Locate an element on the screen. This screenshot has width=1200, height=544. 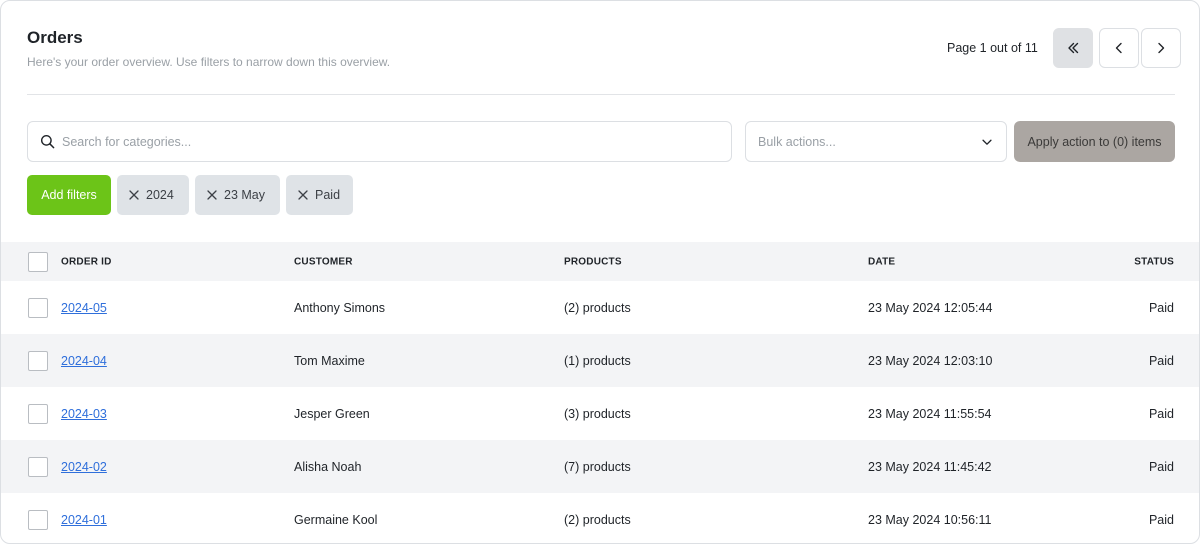
customer-name: Germaine Kool is located at coordinates (336, 519).